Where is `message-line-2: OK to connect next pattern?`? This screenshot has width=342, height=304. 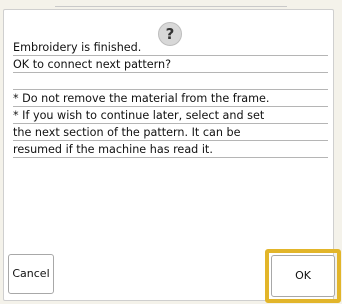
message-line-2: OK to connect next pattern? is located at coordinates (92, 64).